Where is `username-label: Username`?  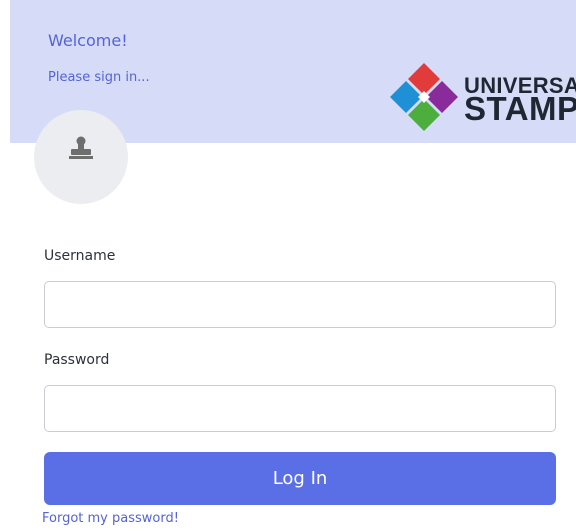 username-label: Username is located at coordinates (80, 256).